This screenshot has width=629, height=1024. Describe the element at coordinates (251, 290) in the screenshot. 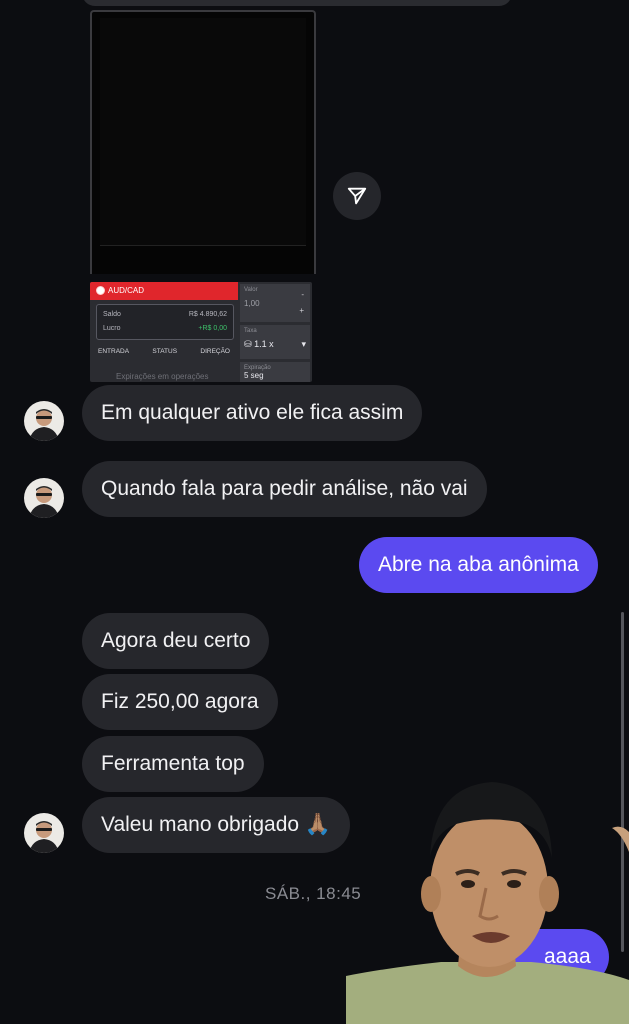

I see `valor-label: Valor` at that location.